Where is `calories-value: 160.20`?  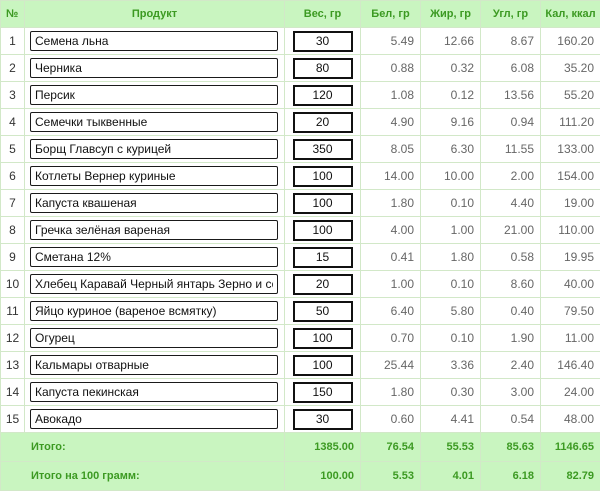
calories-value: 160.20 is located at coordinates (570, 41).